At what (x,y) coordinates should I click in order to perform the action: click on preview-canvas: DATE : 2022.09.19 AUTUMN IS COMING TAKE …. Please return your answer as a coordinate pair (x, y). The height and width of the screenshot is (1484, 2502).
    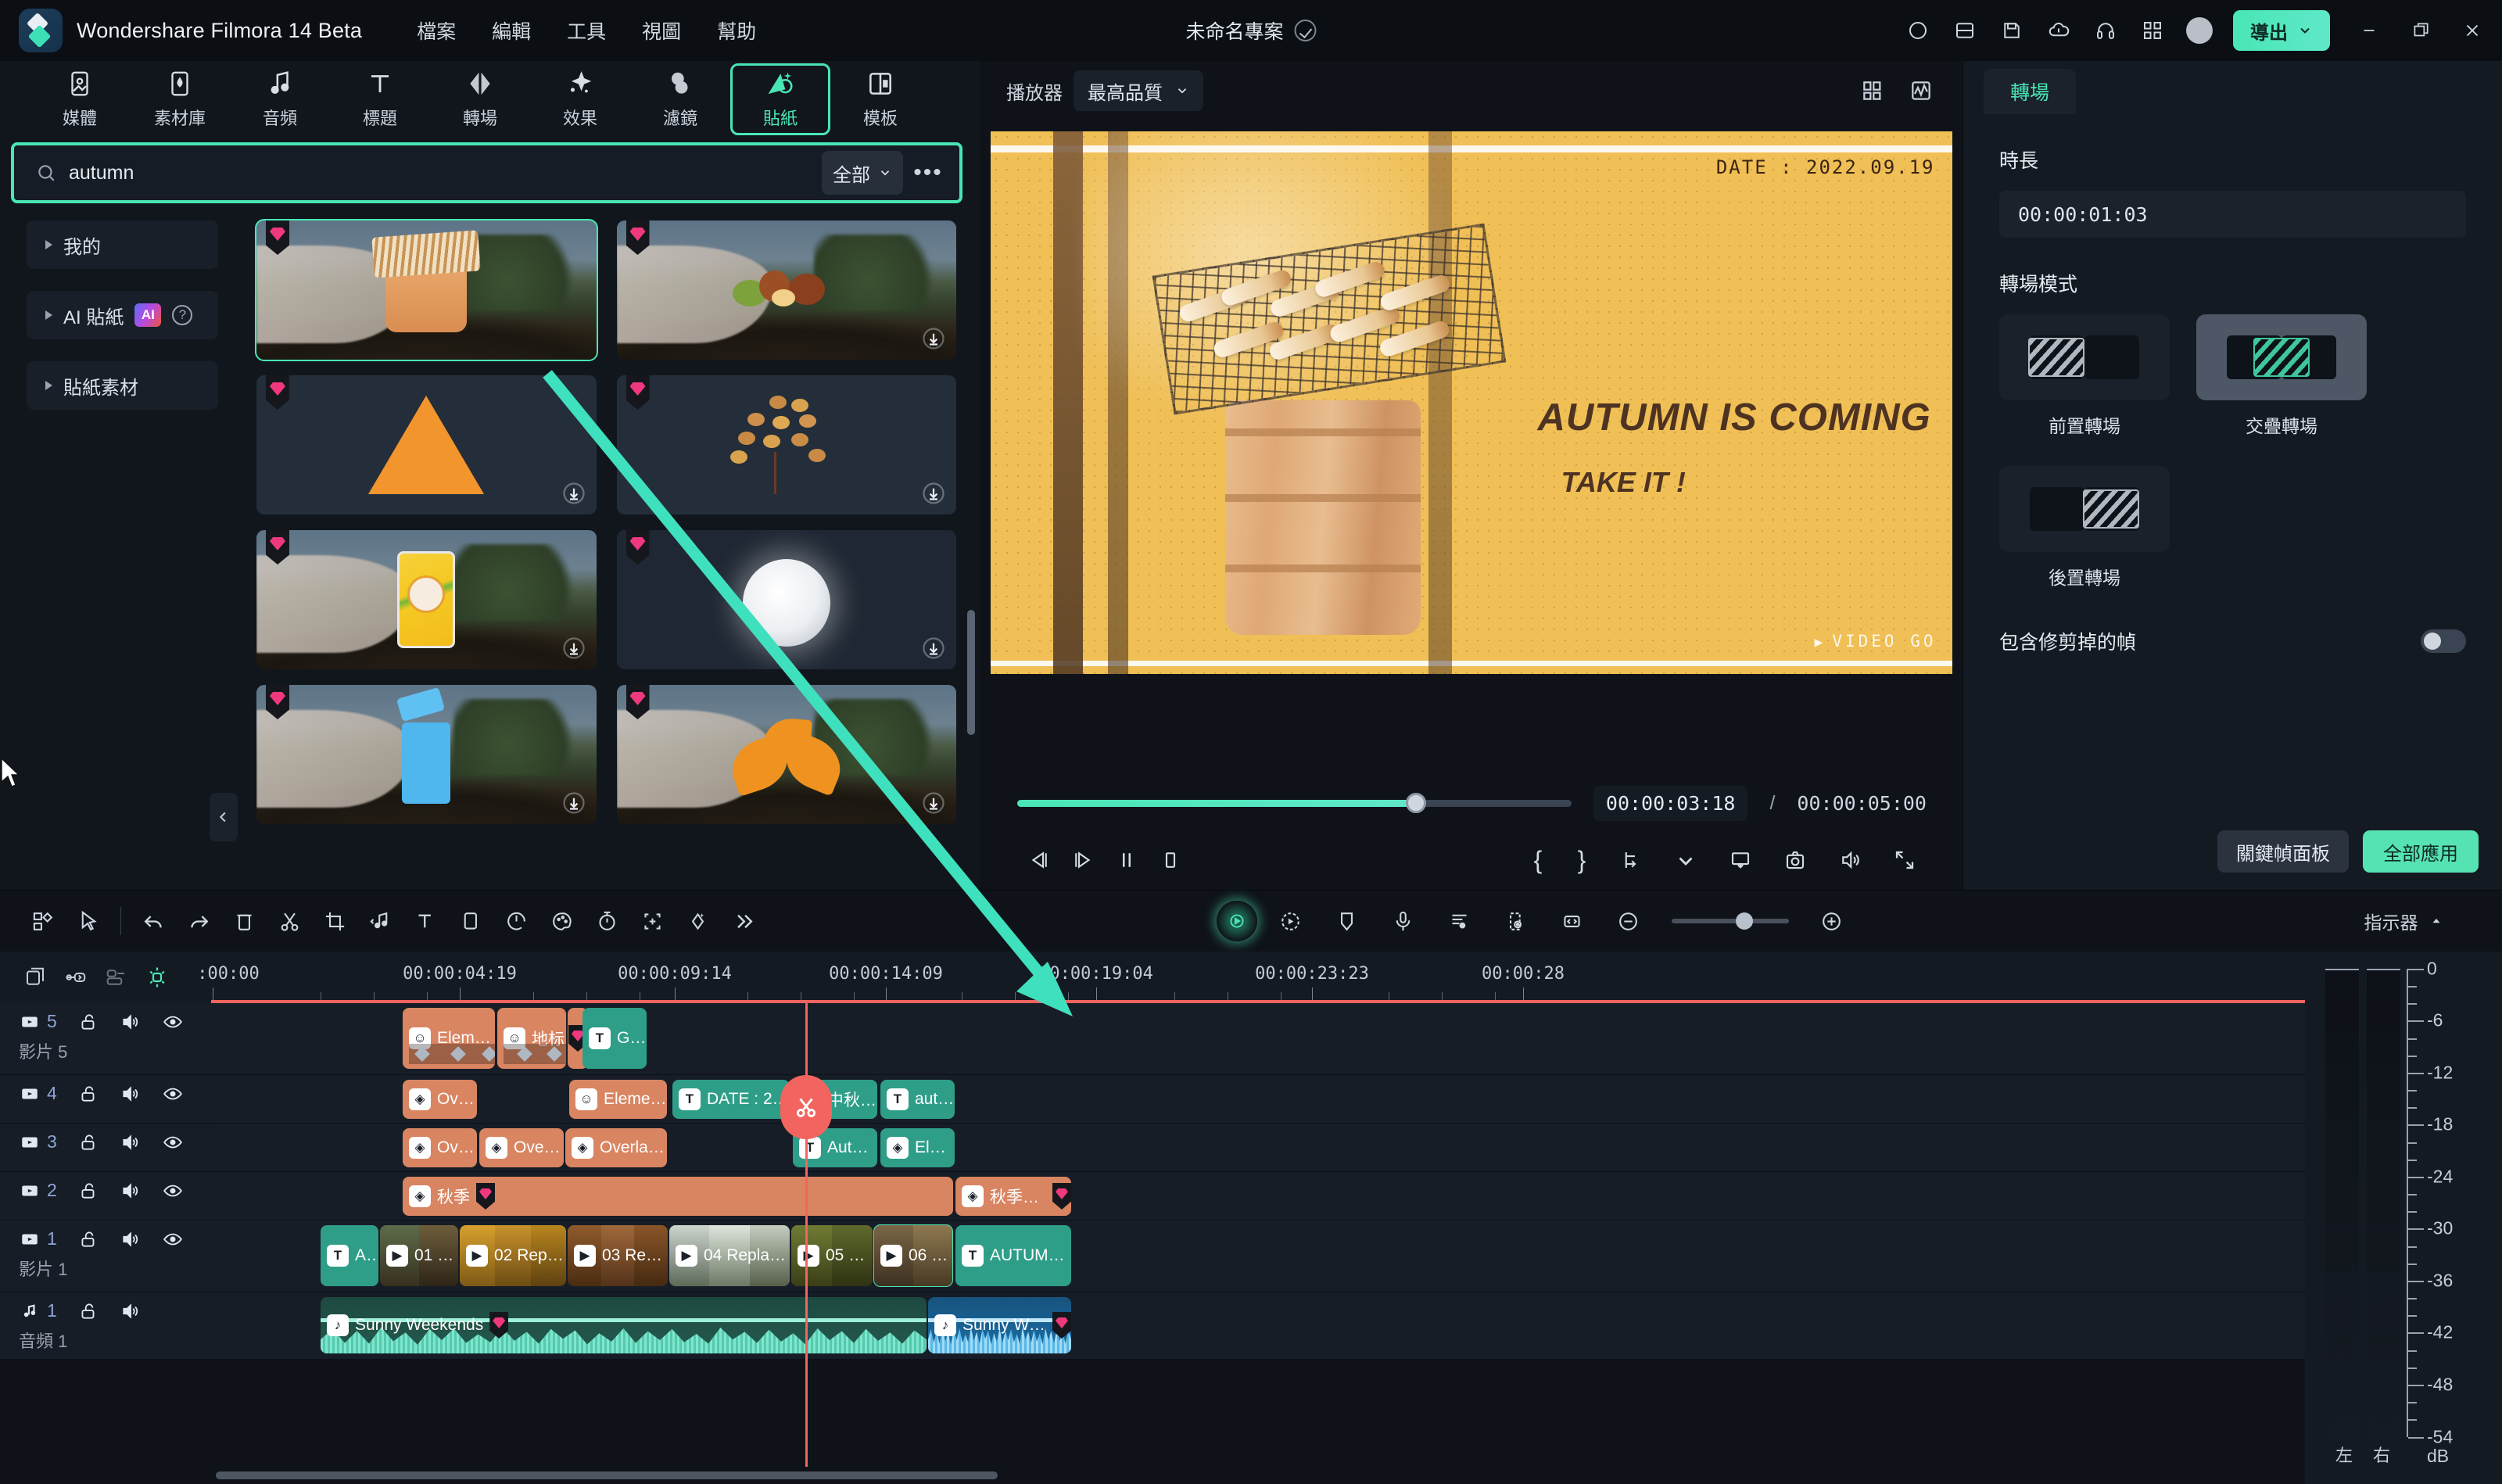
    Looking at the image, I should click on (1471, 402).